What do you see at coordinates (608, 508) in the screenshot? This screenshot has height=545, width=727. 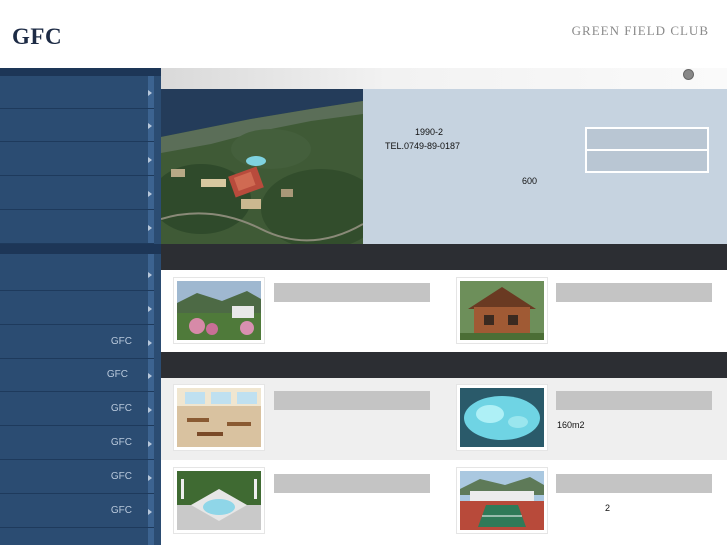 I see `tennis-court-count: 2` at bounding box center [608, 508].